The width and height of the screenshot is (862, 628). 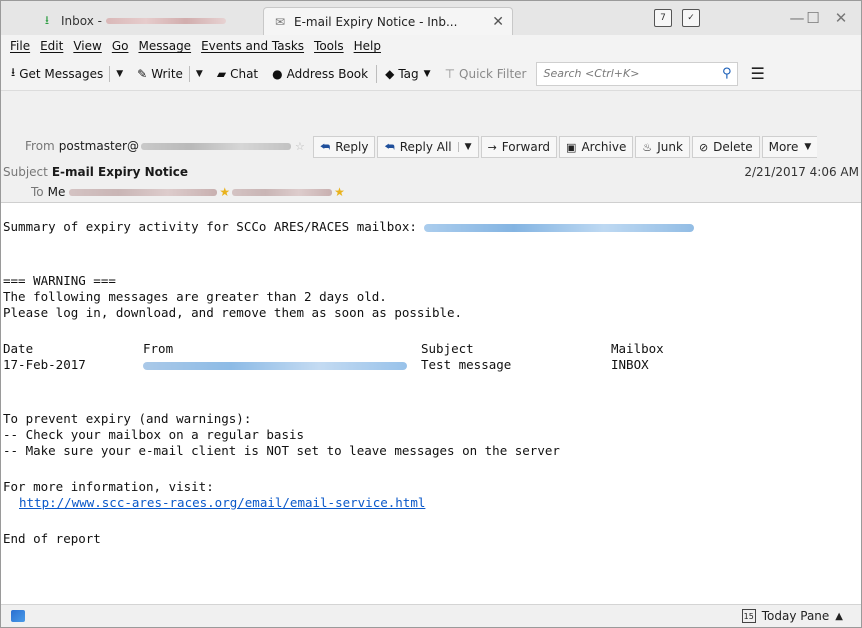 I want to click on write-button: ✎ Write, so click(x=160, y=74).